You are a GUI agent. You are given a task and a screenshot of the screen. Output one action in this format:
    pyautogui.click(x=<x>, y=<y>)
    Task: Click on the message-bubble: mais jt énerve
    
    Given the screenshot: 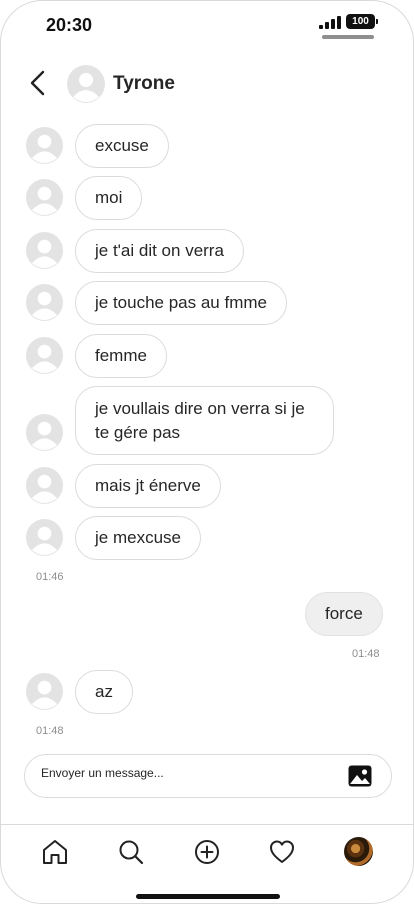 What is the action you would take?
    pyautogui.click(x=148, y=486)
    